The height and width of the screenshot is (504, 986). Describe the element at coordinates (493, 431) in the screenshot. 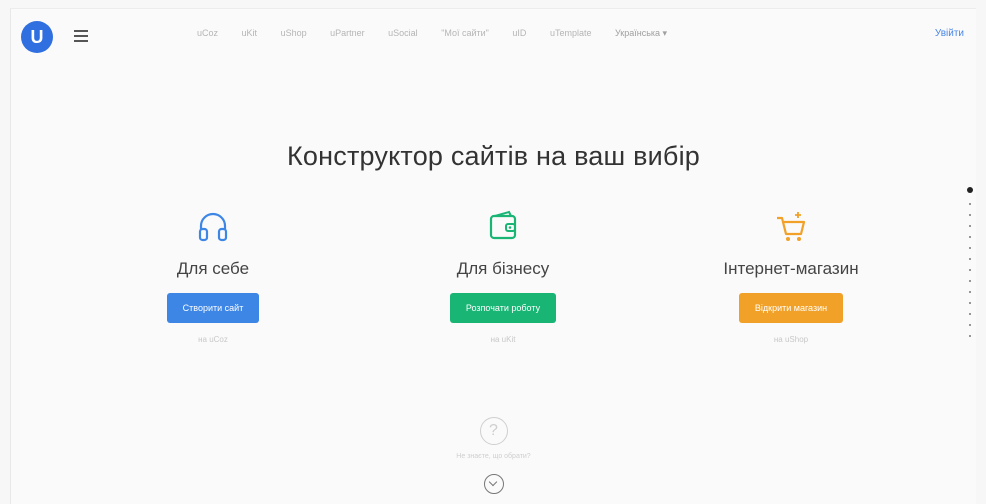

I see `question-circle-icon: ?` at that location.